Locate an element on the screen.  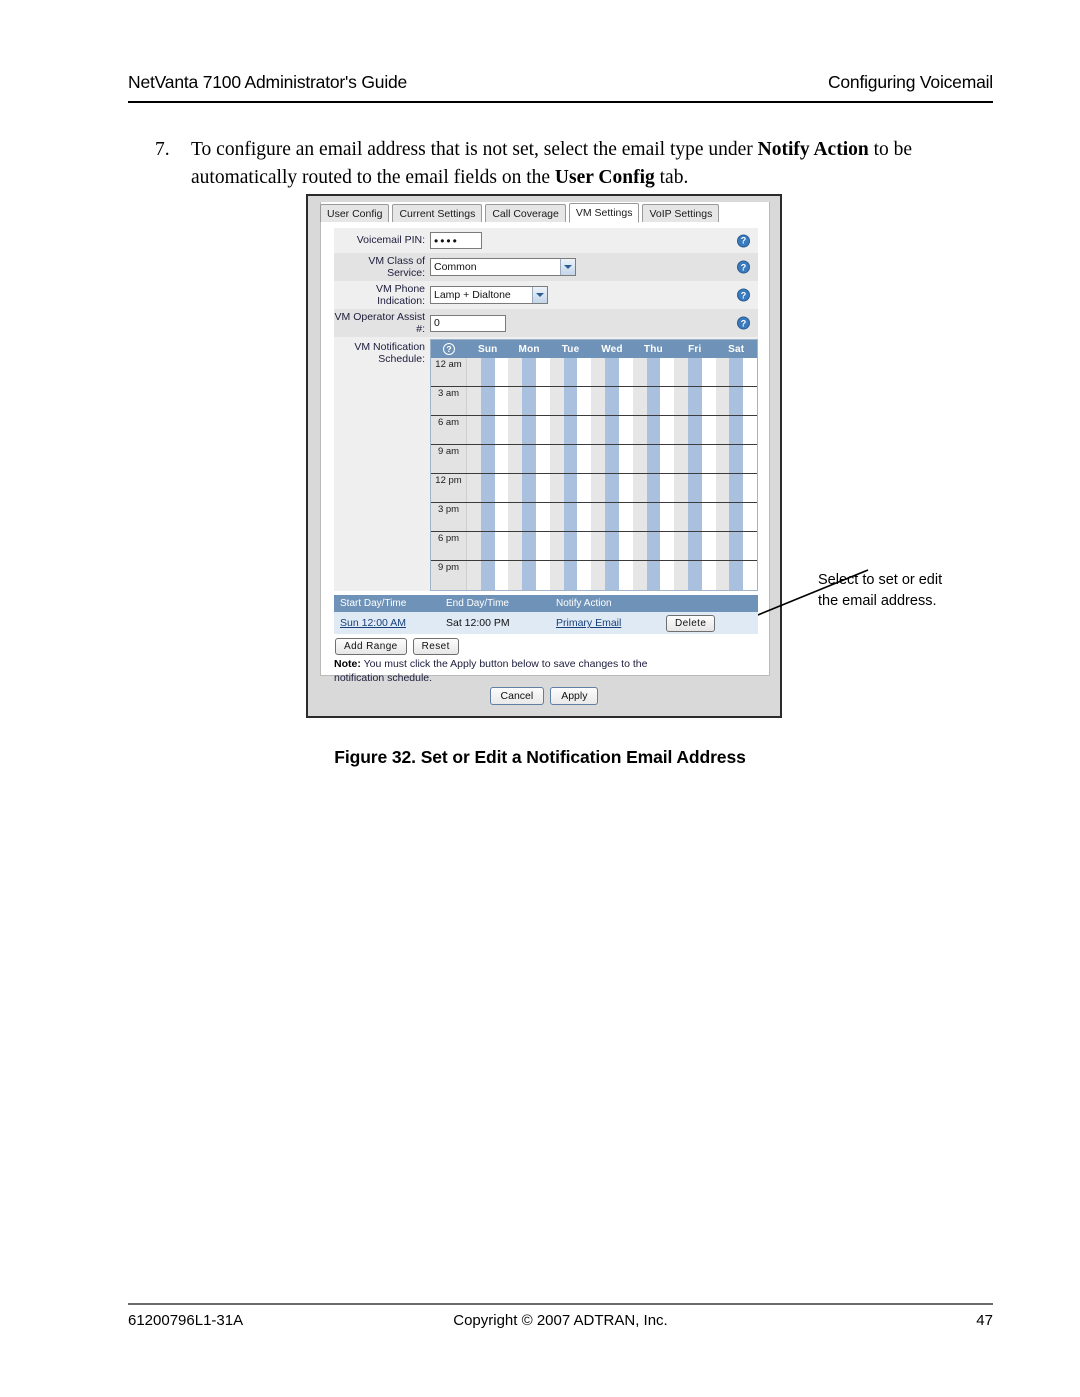
tab-current-settings: Current Settings is located at coordinates (437, 212).